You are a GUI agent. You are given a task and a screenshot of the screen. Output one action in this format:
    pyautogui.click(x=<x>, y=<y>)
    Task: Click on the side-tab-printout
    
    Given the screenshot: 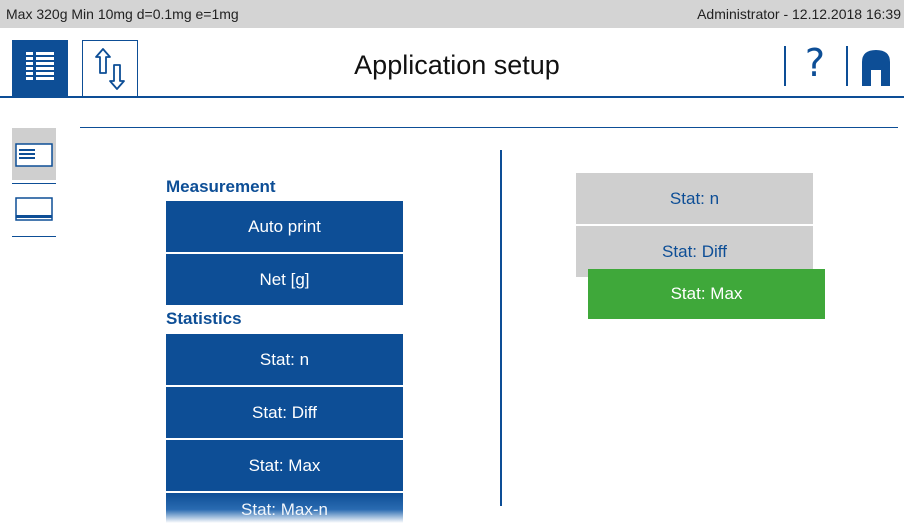 What is the action you would take?
    pyautogui.click(x=34, y=212)
    